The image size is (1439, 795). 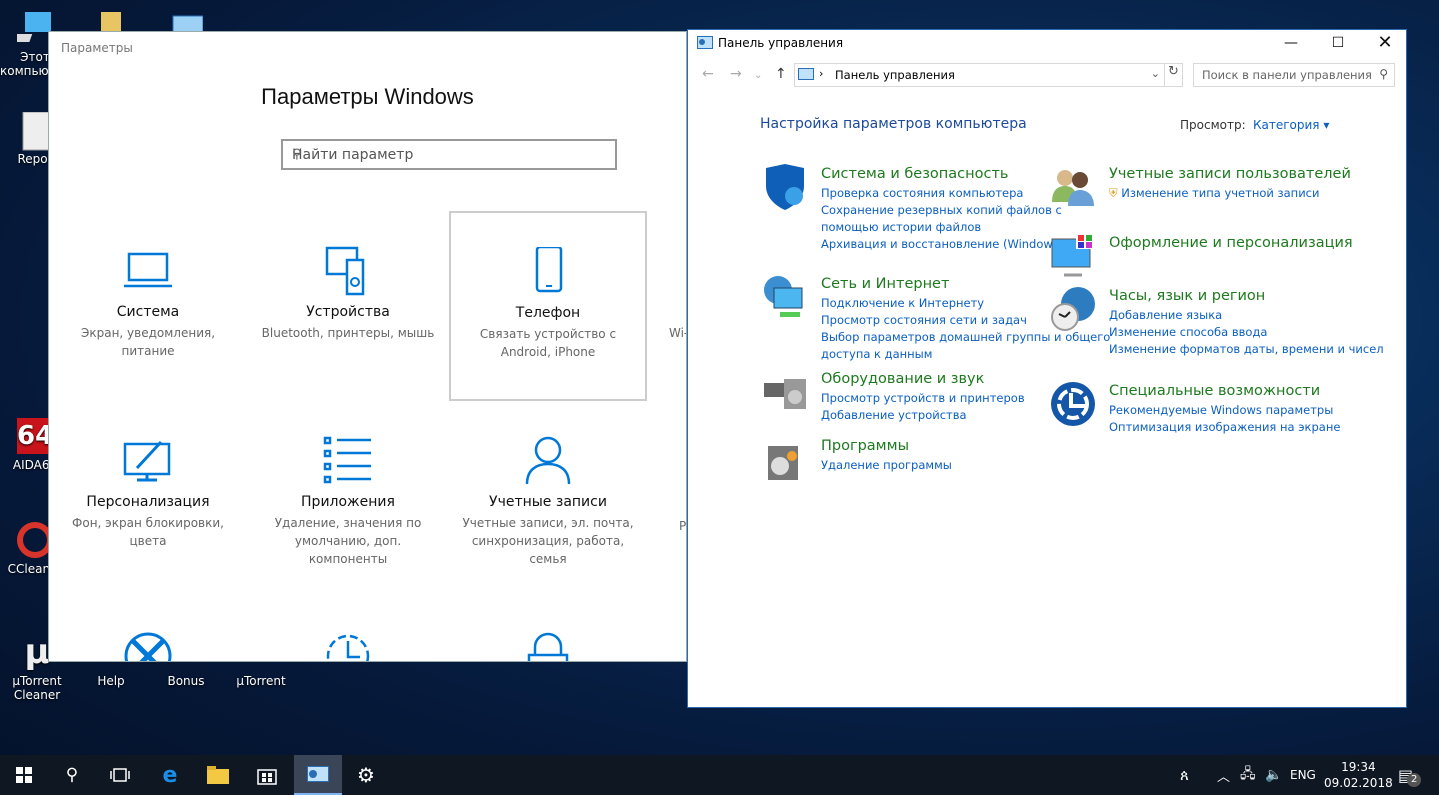 I want to click on task-view-button, so click(x=120, y=775).